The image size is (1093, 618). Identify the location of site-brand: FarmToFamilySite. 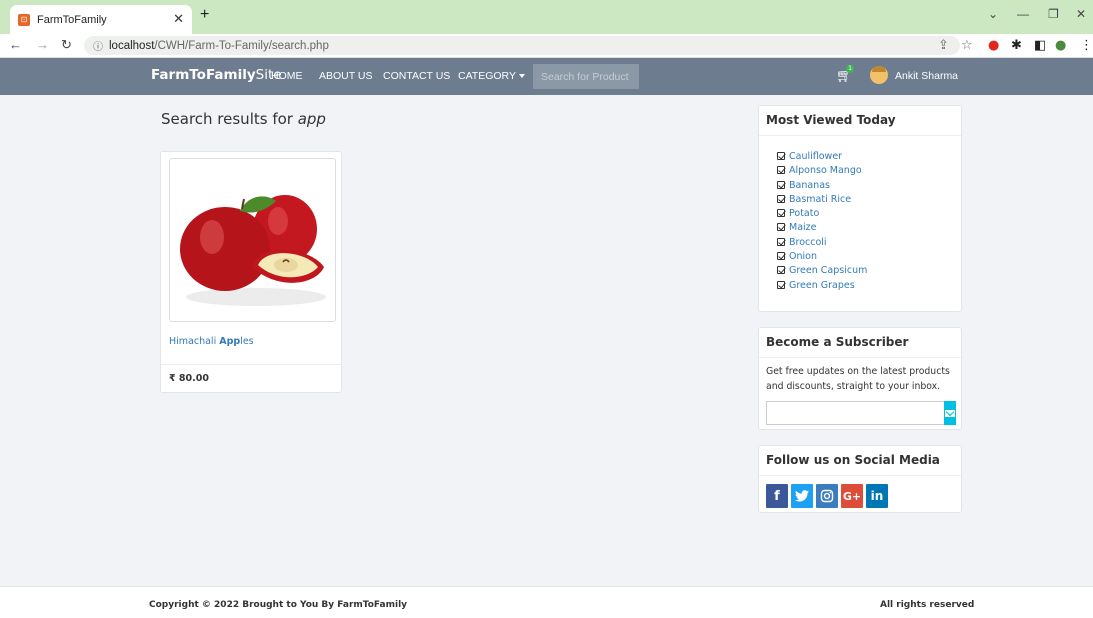
(216, 75).